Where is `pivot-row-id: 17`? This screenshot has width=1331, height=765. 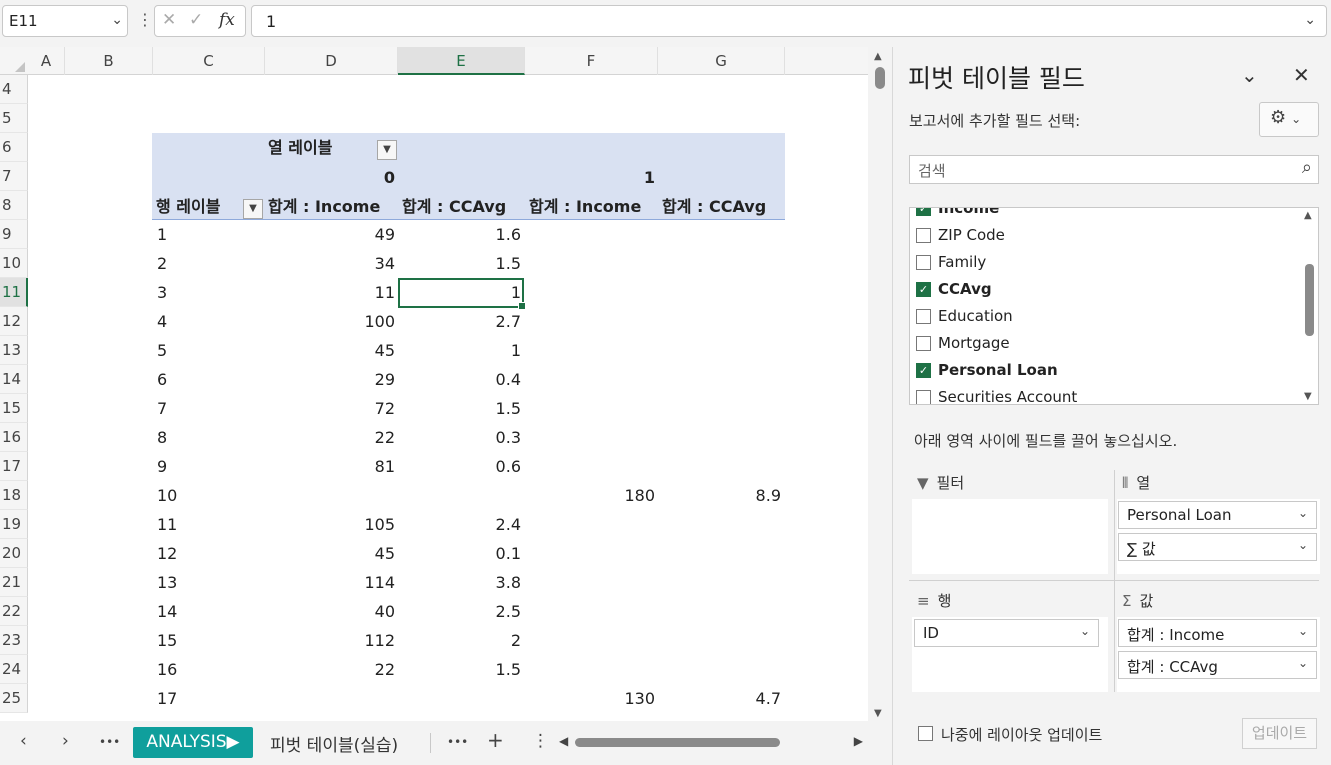
pivot-row-id: 17 is located at coordinates (207, 698).